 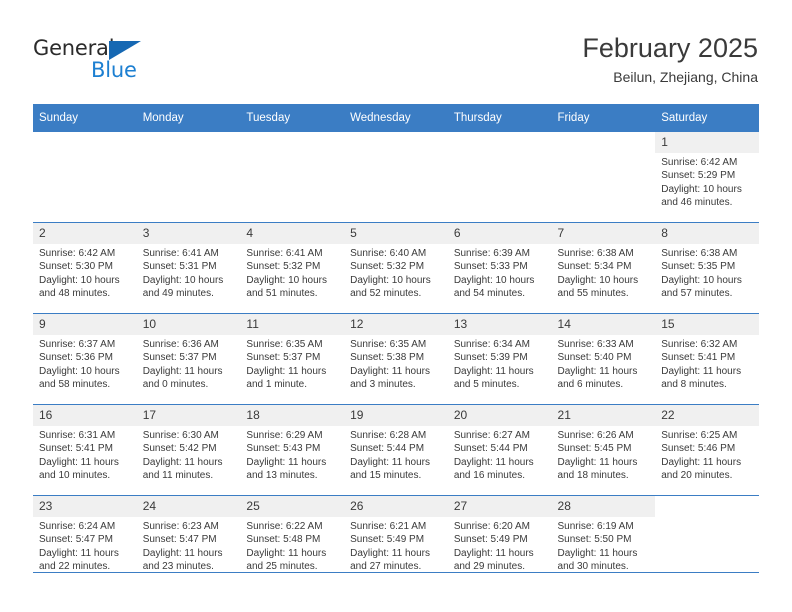 I want to click on sunrise-text: Sunrise: 6:24 AM, so click(x=77, y=526).